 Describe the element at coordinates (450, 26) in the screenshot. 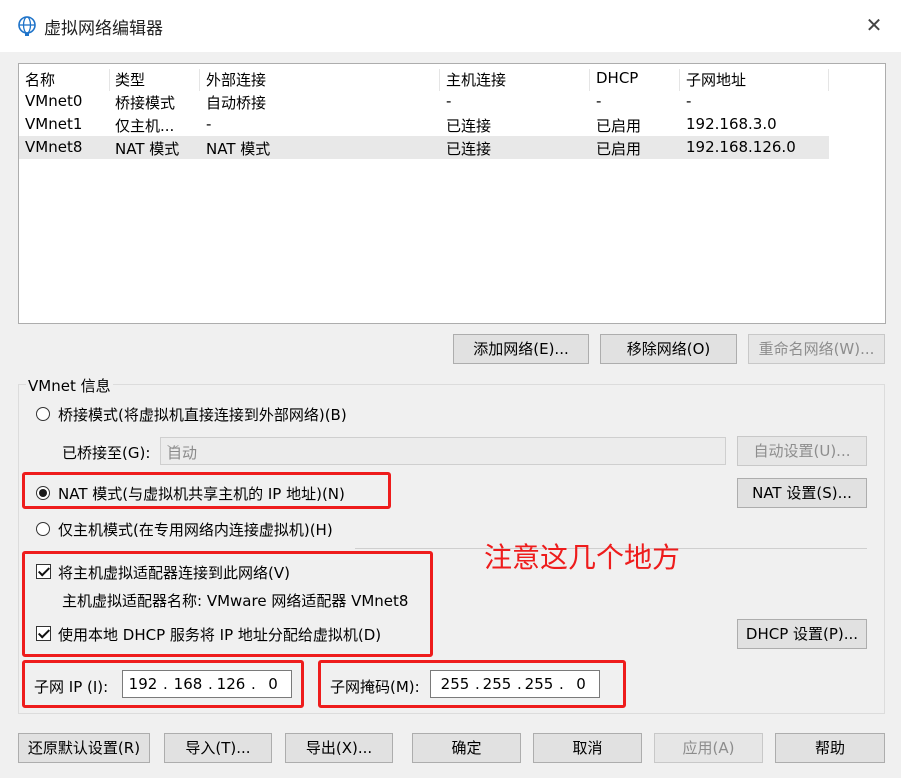

I see `title-bar: 虚拟网络编辑器 ✕` at that location.